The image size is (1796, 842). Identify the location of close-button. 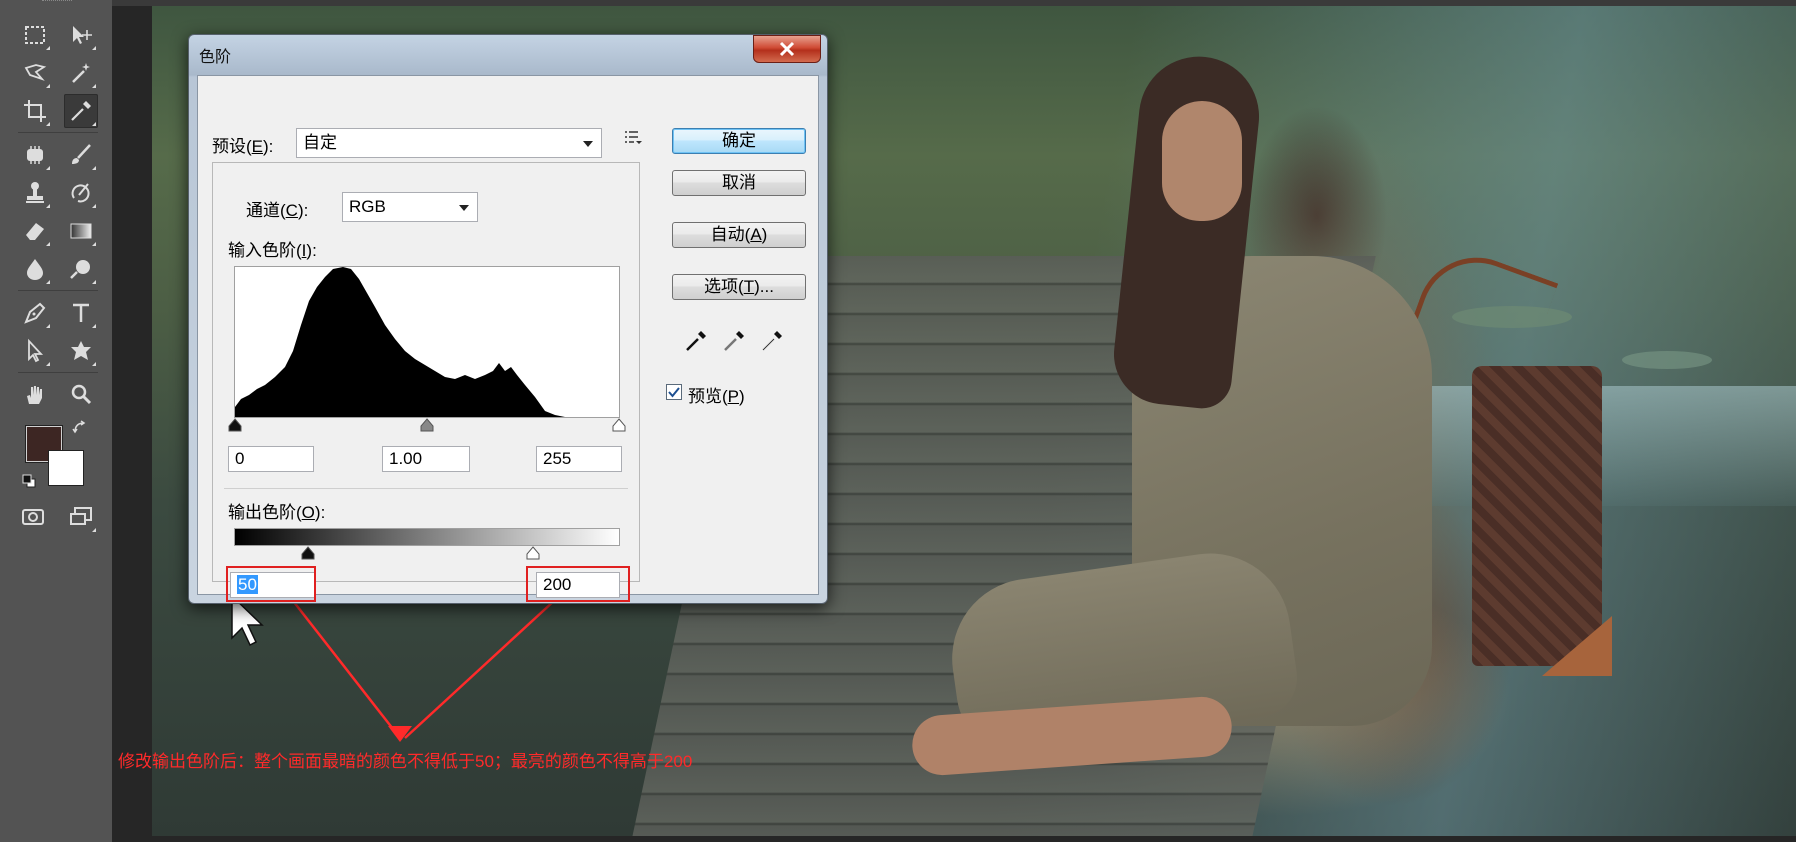
(787, 49).